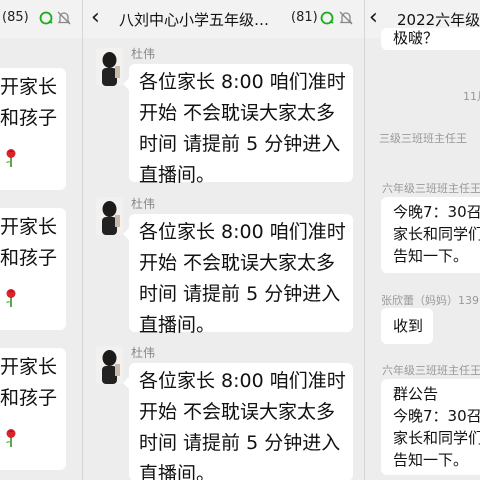  I want to click on member-count: (85), so click(15, 17).